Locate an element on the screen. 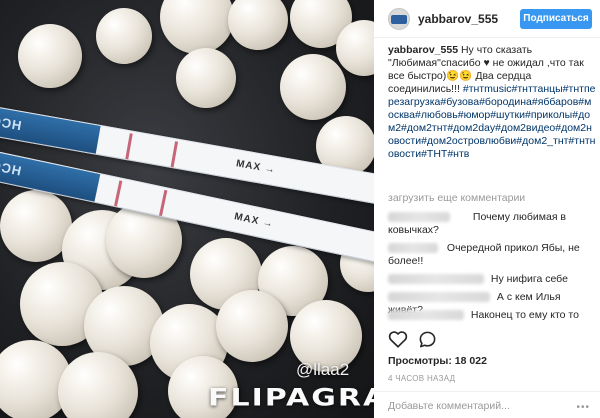  comment-item: Почему любимая в ковычках? is located at coordinates (493, 224).